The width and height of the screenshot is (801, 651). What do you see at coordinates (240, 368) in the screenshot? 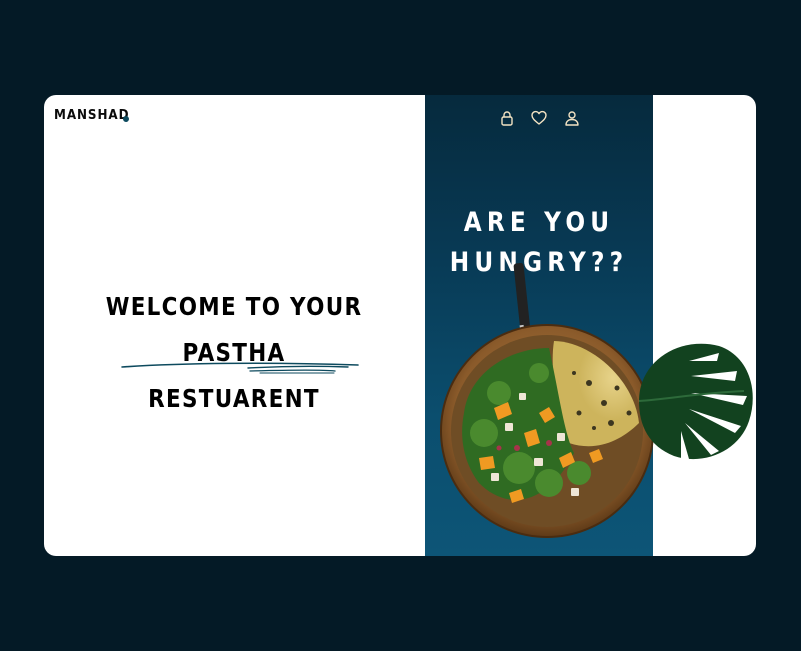
I see `underline-scribble` at bounding box center [240, 368].